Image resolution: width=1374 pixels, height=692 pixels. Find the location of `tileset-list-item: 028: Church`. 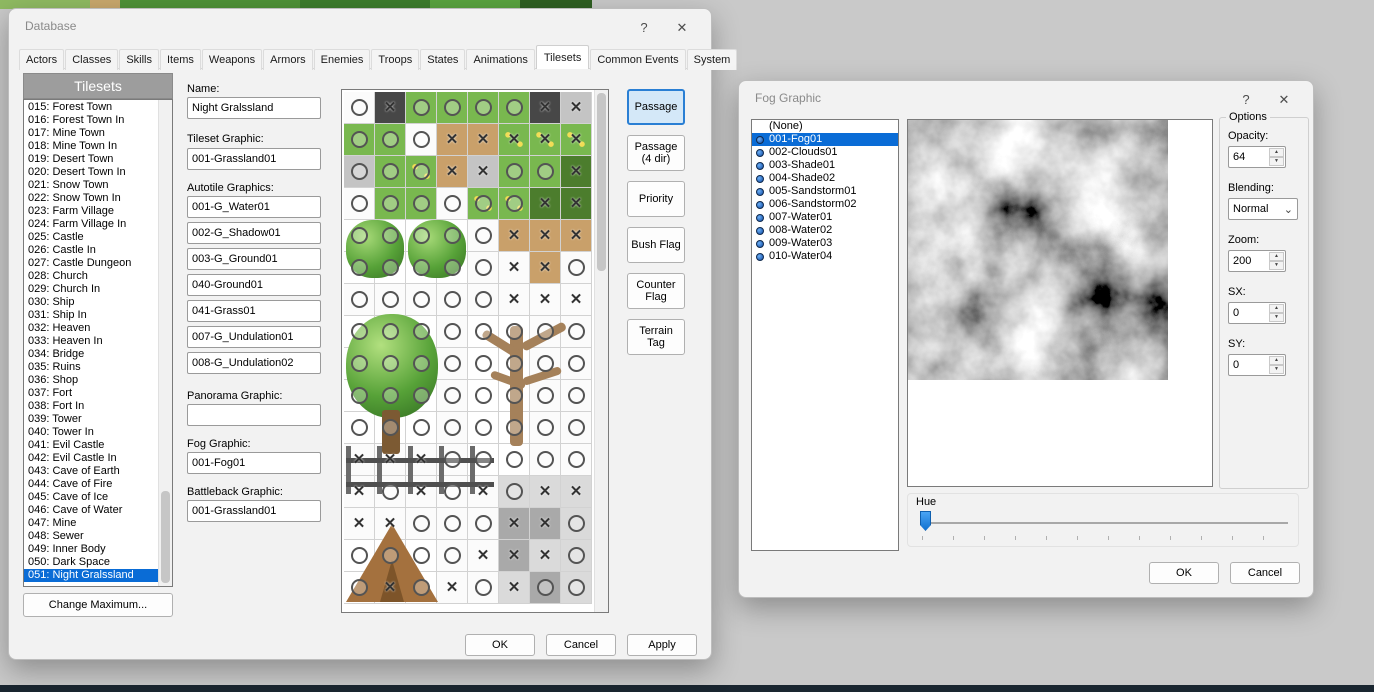

tileset-list-item: 028: Church is located at coordinates (91, 276).